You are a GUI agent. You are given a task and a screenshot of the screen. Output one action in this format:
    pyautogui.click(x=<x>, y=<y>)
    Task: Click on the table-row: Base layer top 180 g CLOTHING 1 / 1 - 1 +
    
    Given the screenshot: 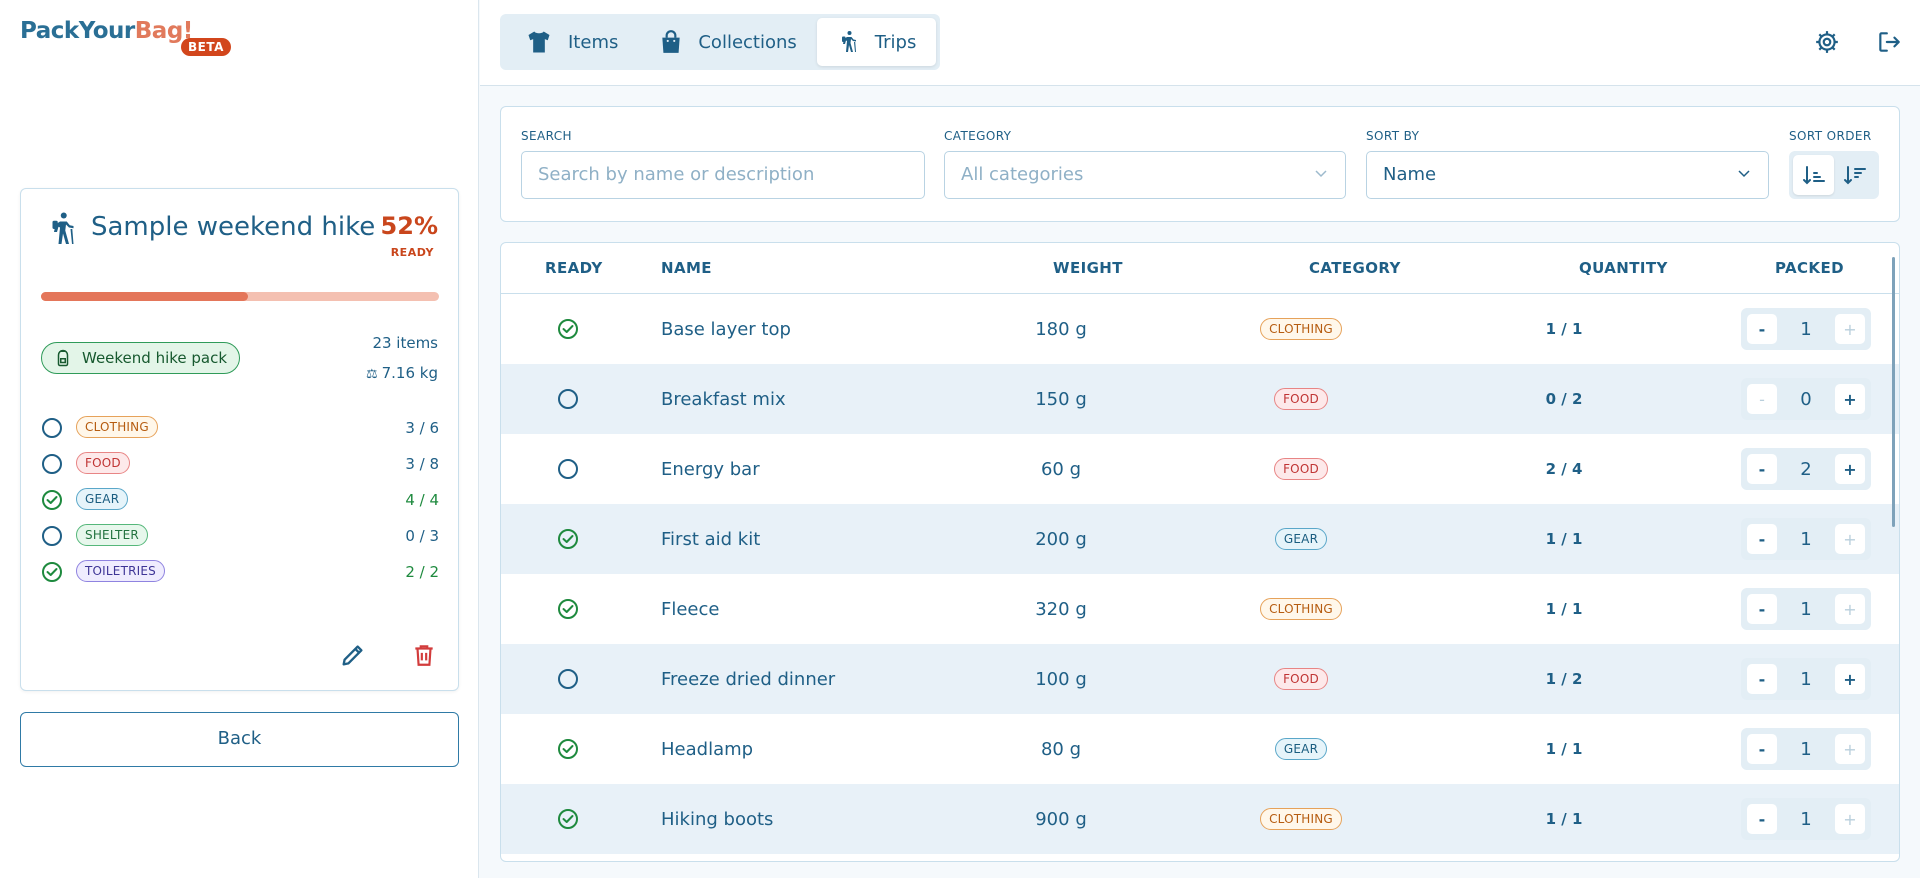 What is the action you would take?
    pyautogui.click(x=1200, y=329)
    